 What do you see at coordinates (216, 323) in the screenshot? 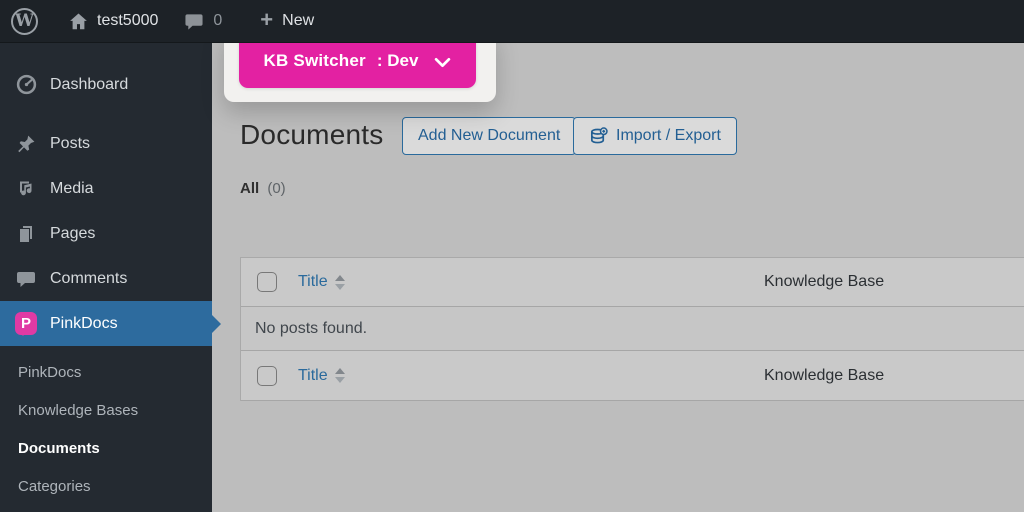
I see `current-menu-arrow` at bounding box center [216, 323].